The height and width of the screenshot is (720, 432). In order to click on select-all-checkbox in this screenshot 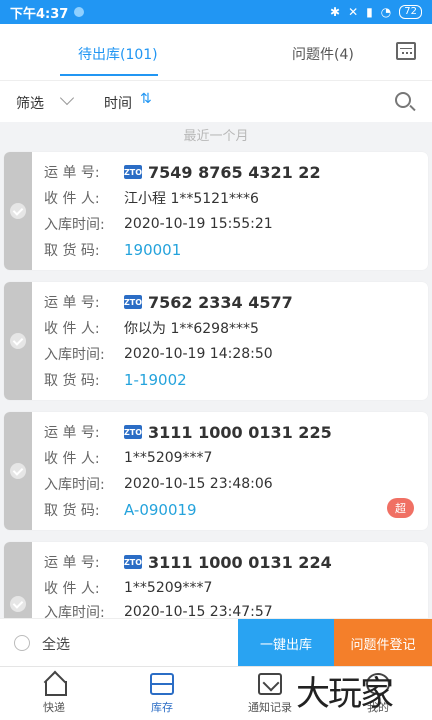, I will do `click(22, 643)`.